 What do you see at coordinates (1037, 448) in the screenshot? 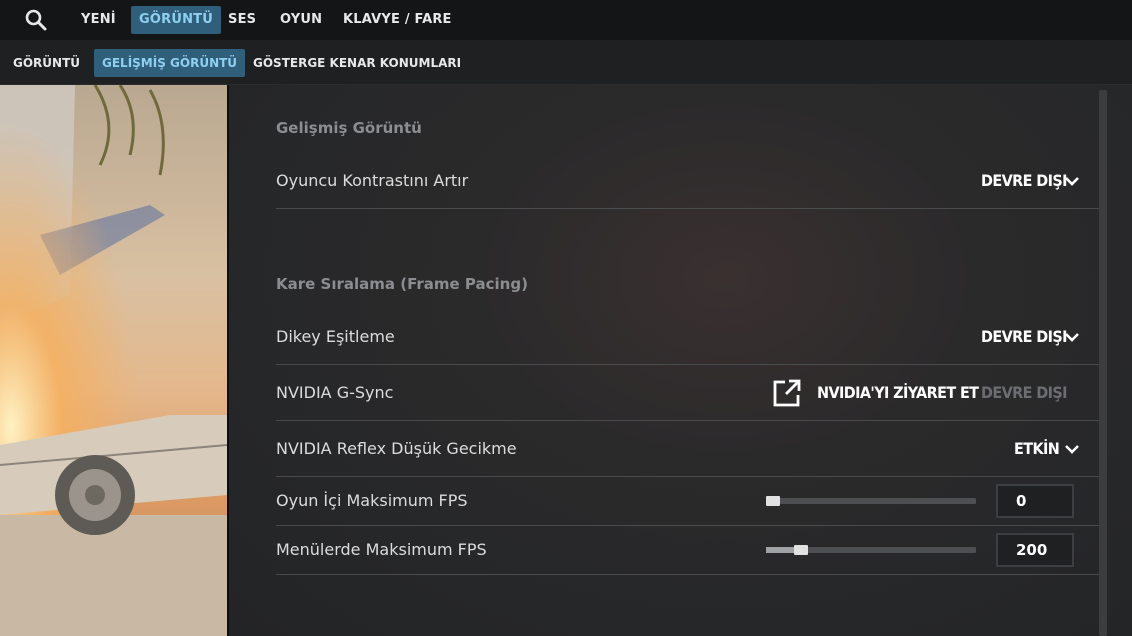
I see `dropdown-value: ETKİN` at bounding box center [1037, 448].